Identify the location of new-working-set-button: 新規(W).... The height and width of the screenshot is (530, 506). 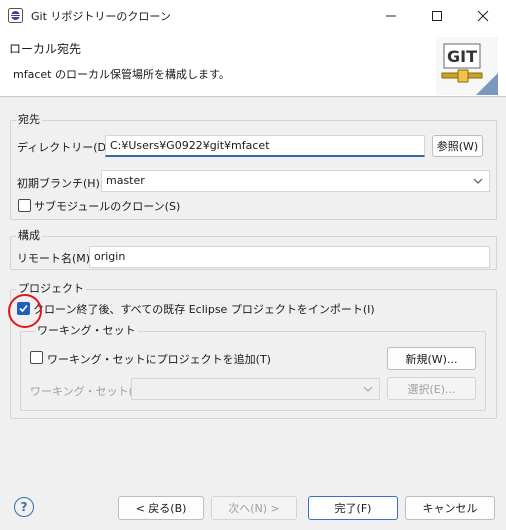
(431, 358).